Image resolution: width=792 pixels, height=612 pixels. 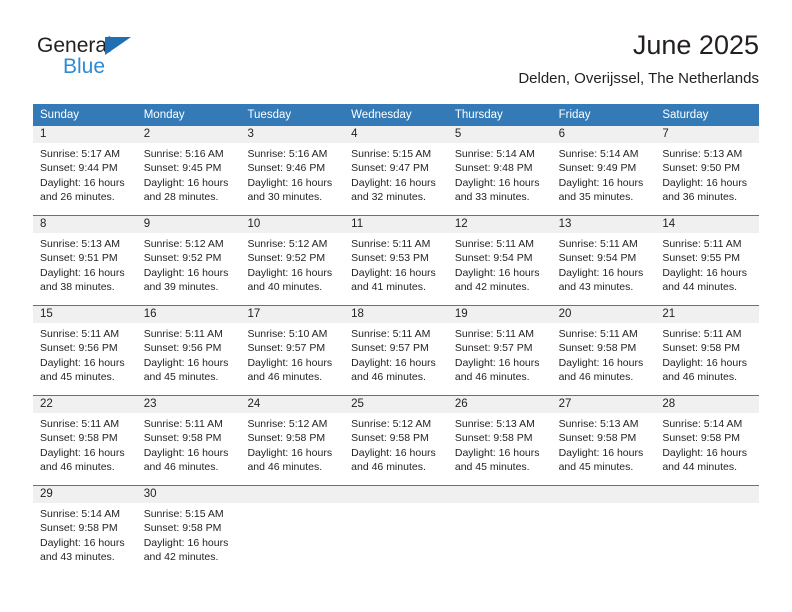 I want to click on day-number: 26, so click(x=499, y=404).